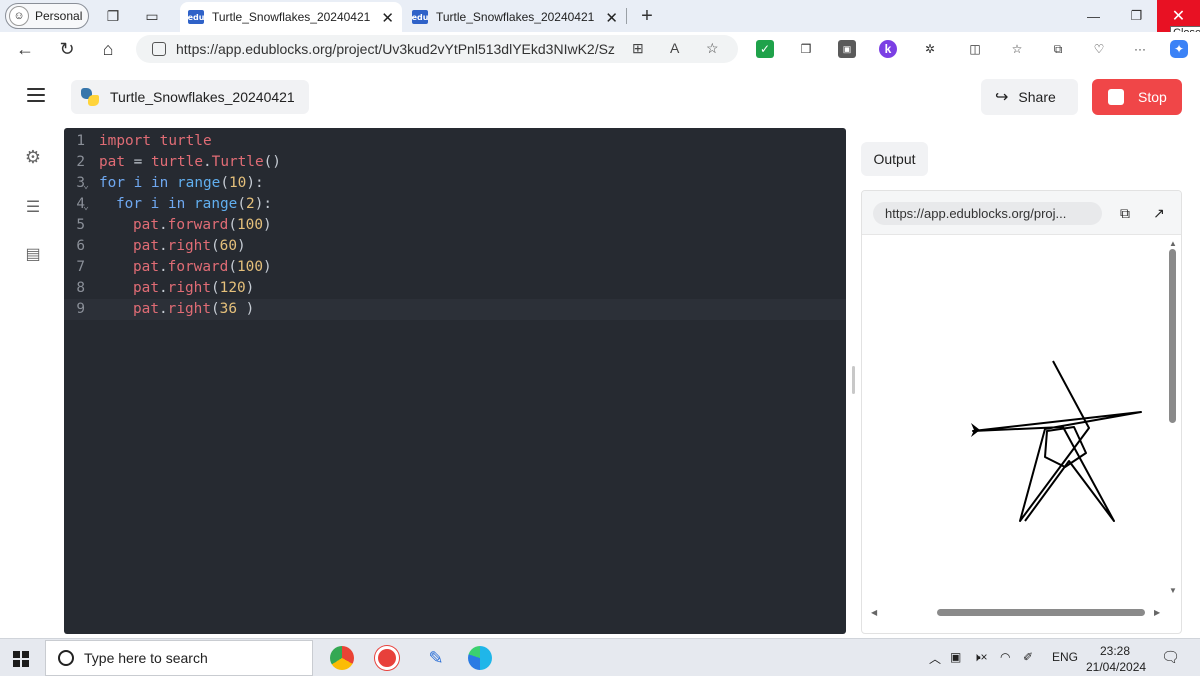 Image resolution: width=1200 pixels, height=676 pixels. What do you see at coordinates (108, 49) in the screenshot?
I see `home-icon: ⌂` at bounding box center [108, 49].